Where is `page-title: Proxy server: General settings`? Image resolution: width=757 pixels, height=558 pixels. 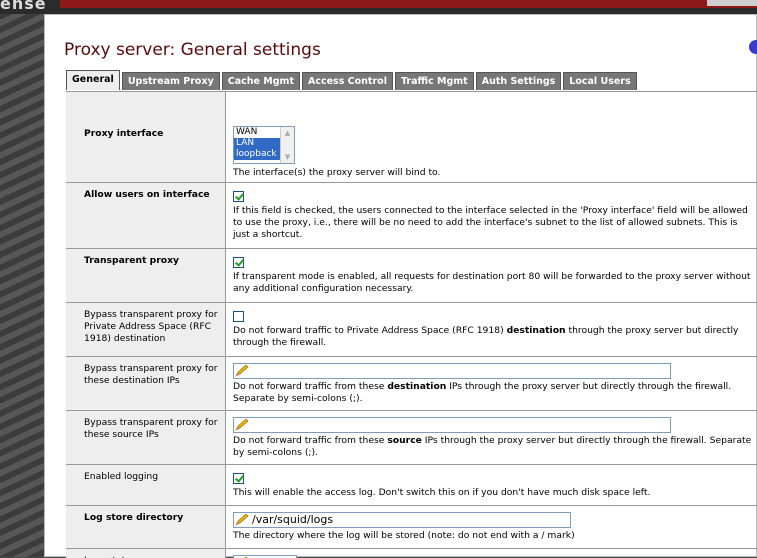
page-title: Proxy server: General settings is located at coordinates (192, 50).